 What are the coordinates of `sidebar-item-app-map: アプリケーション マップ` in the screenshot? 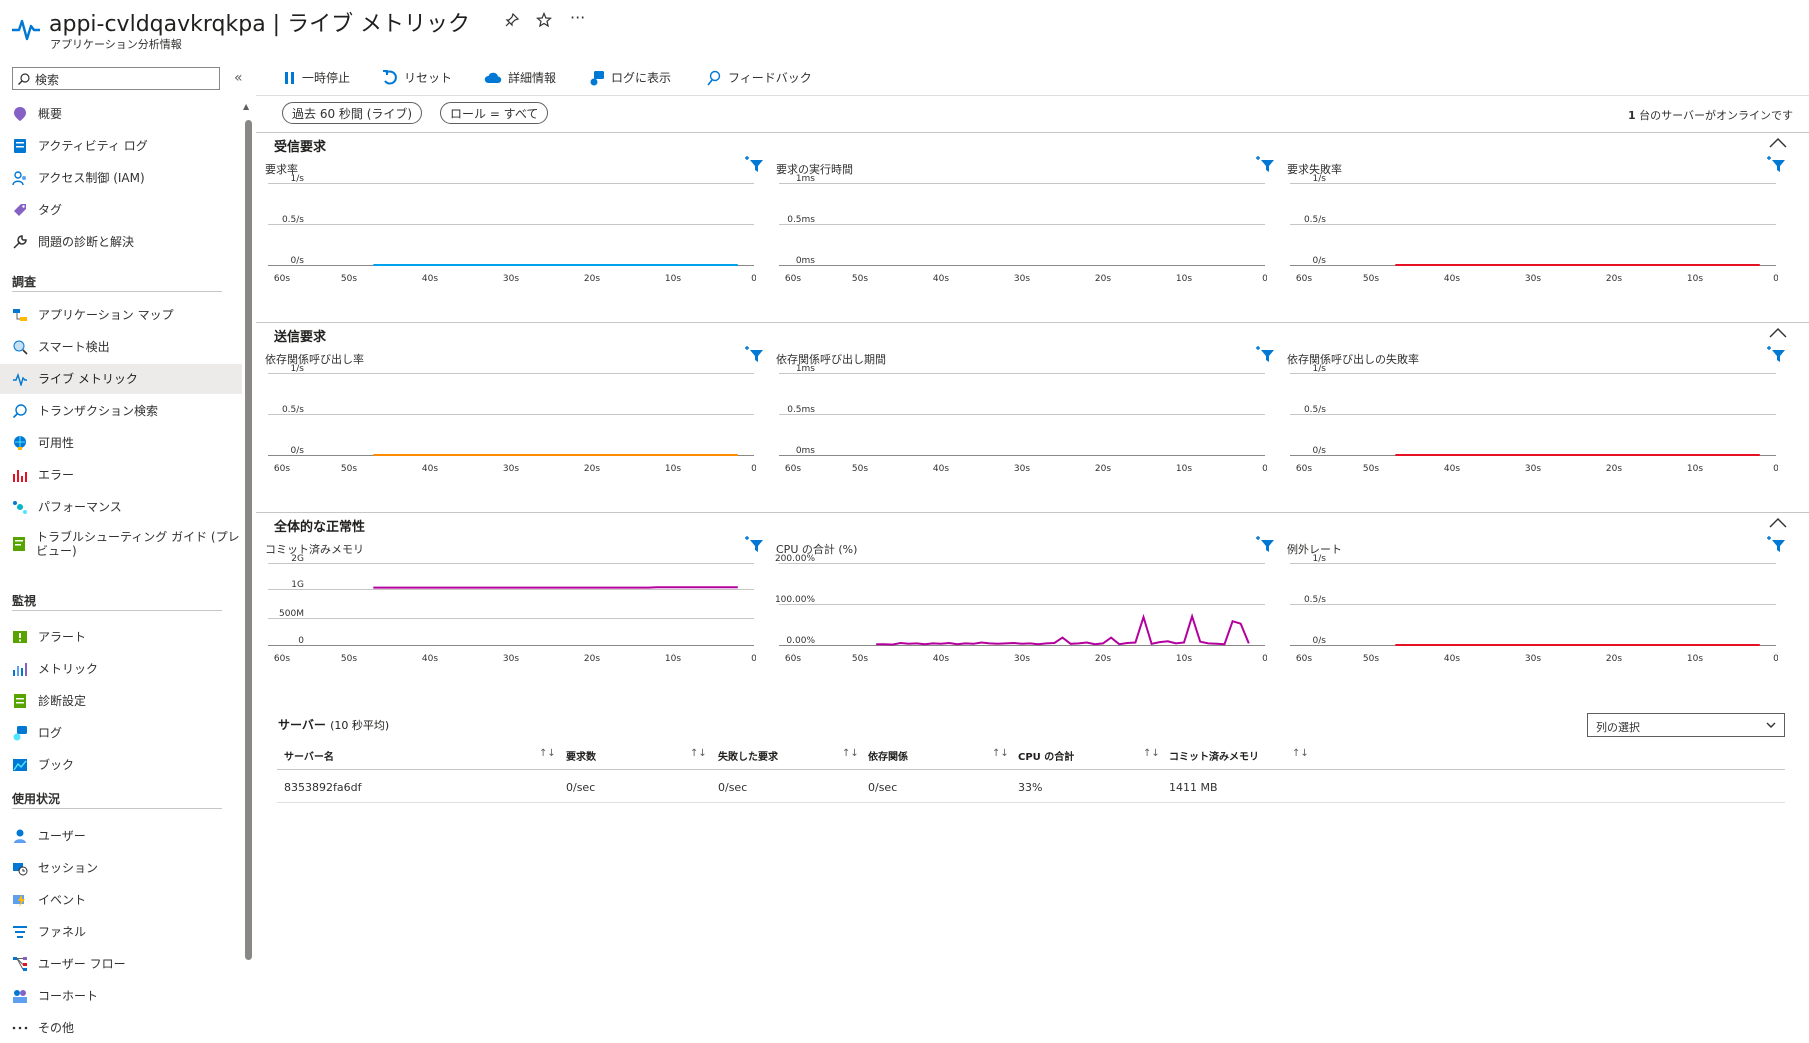 It's located at (121, 315).